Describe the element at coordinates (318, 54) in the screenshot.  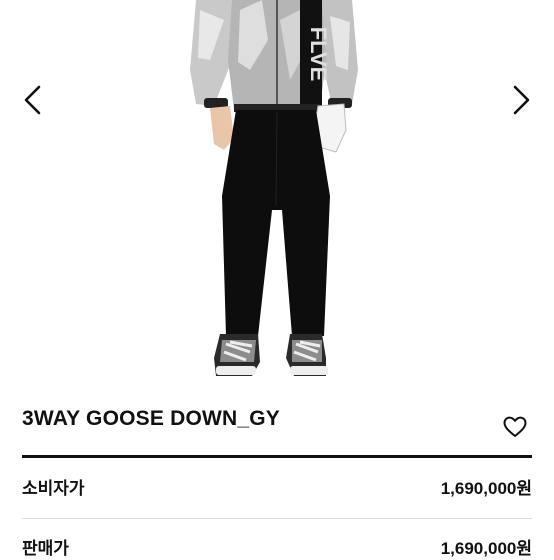
I see `jacket-print: FLVE` at that location.